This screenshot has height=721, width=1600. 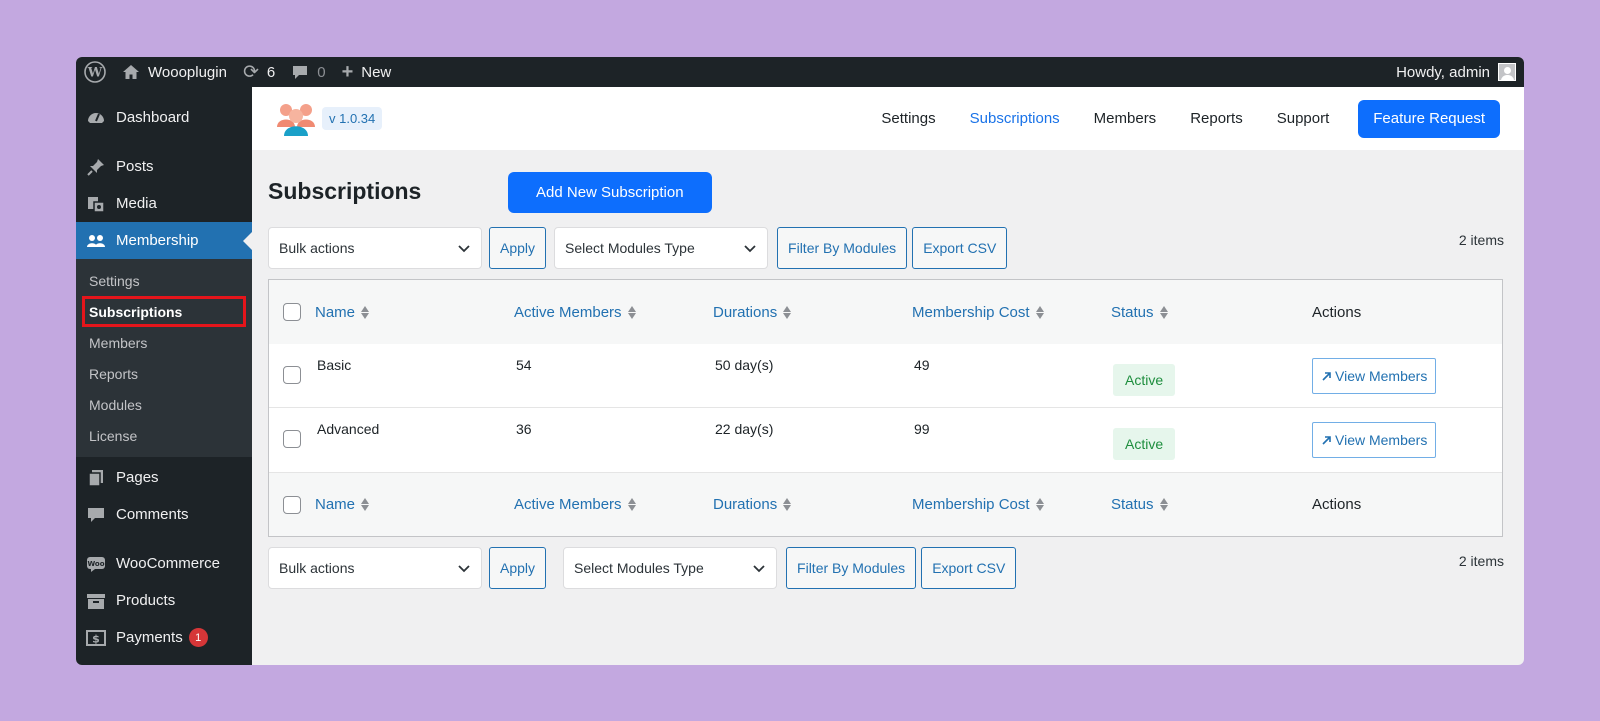 What do you see at coordinates (744, 365) in the screenshot?
I see `cell-duration: 50 day(s)` at bounding box center [744, 365].